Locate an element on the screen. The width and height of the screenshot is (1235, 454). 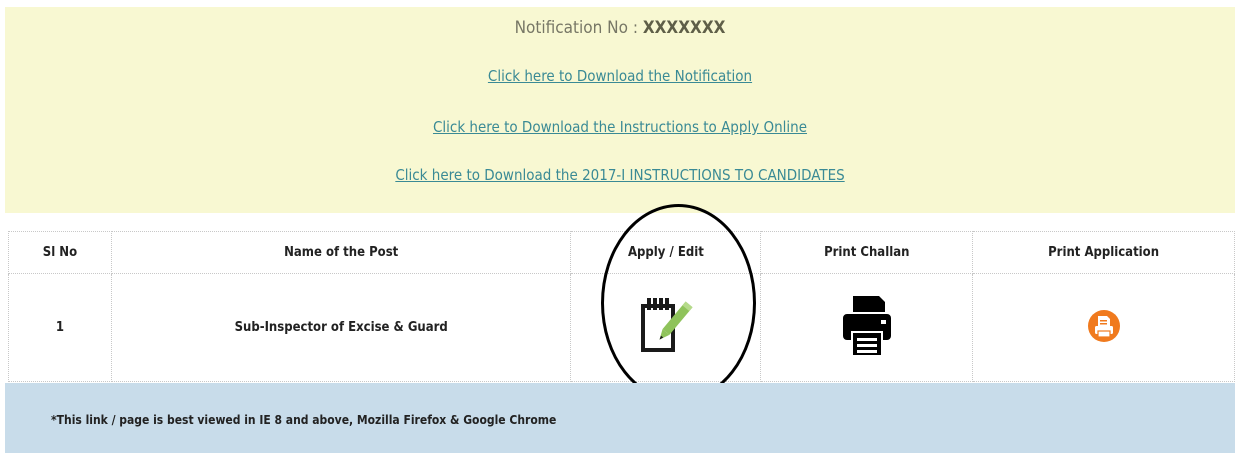
header-print-application: Print Application is located at coordinates (1103, 252).